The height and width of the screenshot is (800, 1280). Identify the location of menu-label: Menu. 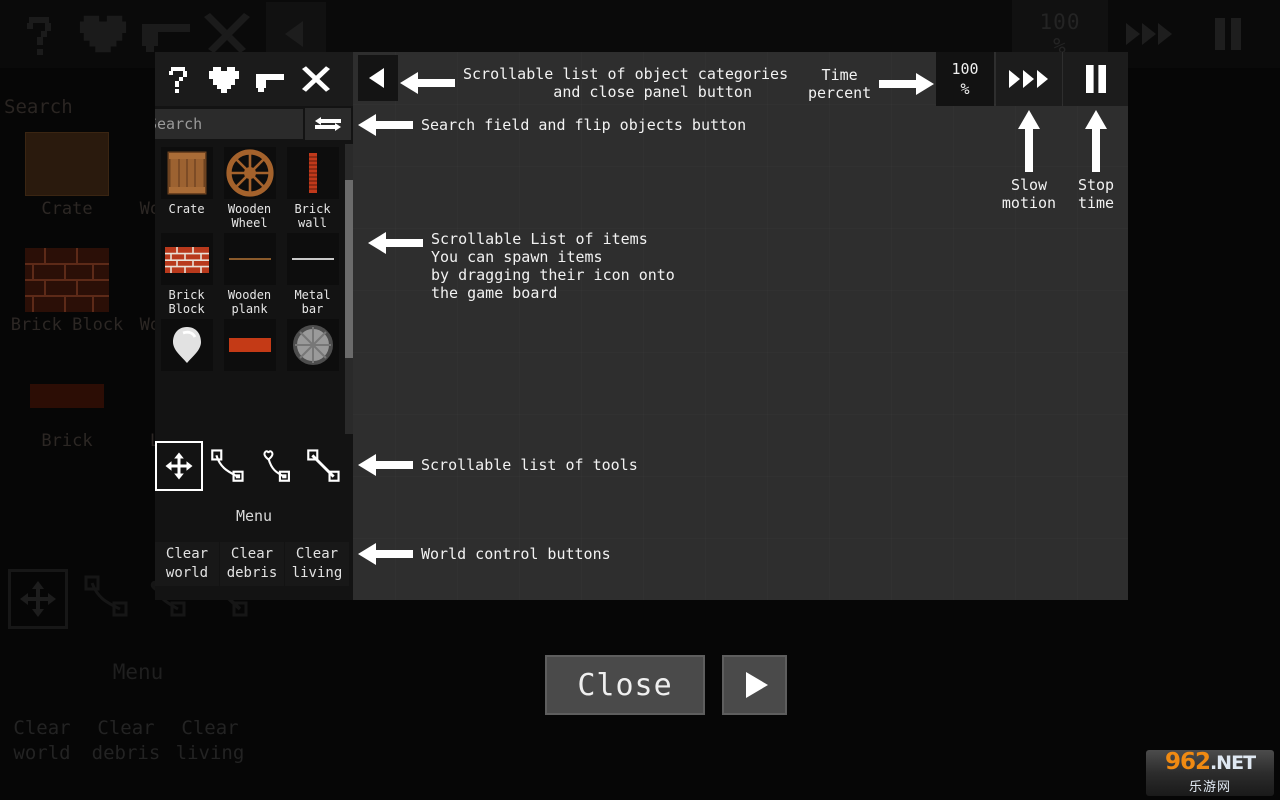
(254, 516).